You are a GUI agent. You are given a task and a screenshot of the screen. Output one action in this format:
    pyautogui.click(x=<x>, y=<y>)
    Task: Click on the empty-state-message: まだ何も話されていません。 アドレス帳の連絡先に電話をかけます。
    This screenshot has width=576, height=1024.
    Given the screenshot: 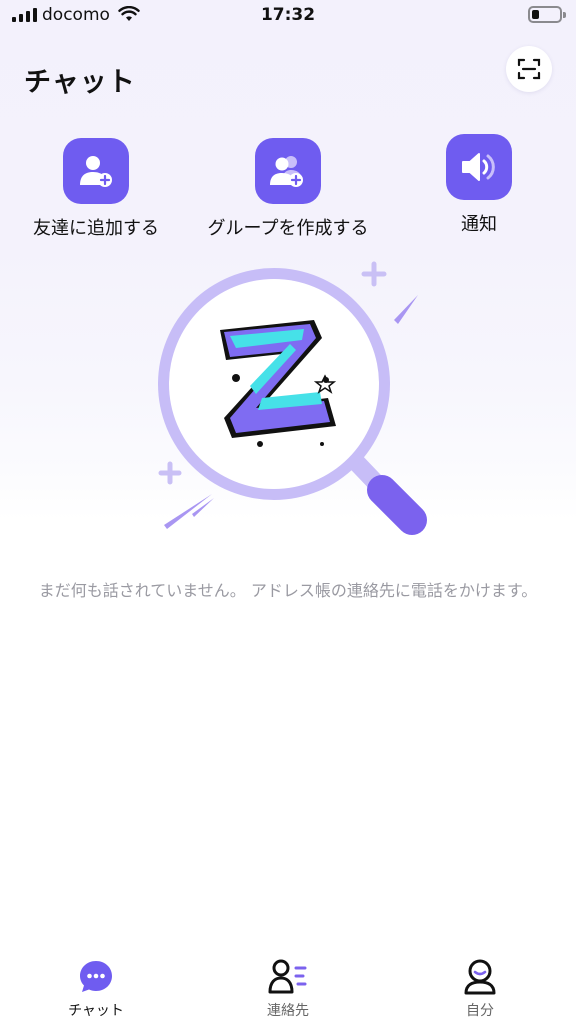 What is the action you would take?
    pyautogui.click(x=288, y=590)
    